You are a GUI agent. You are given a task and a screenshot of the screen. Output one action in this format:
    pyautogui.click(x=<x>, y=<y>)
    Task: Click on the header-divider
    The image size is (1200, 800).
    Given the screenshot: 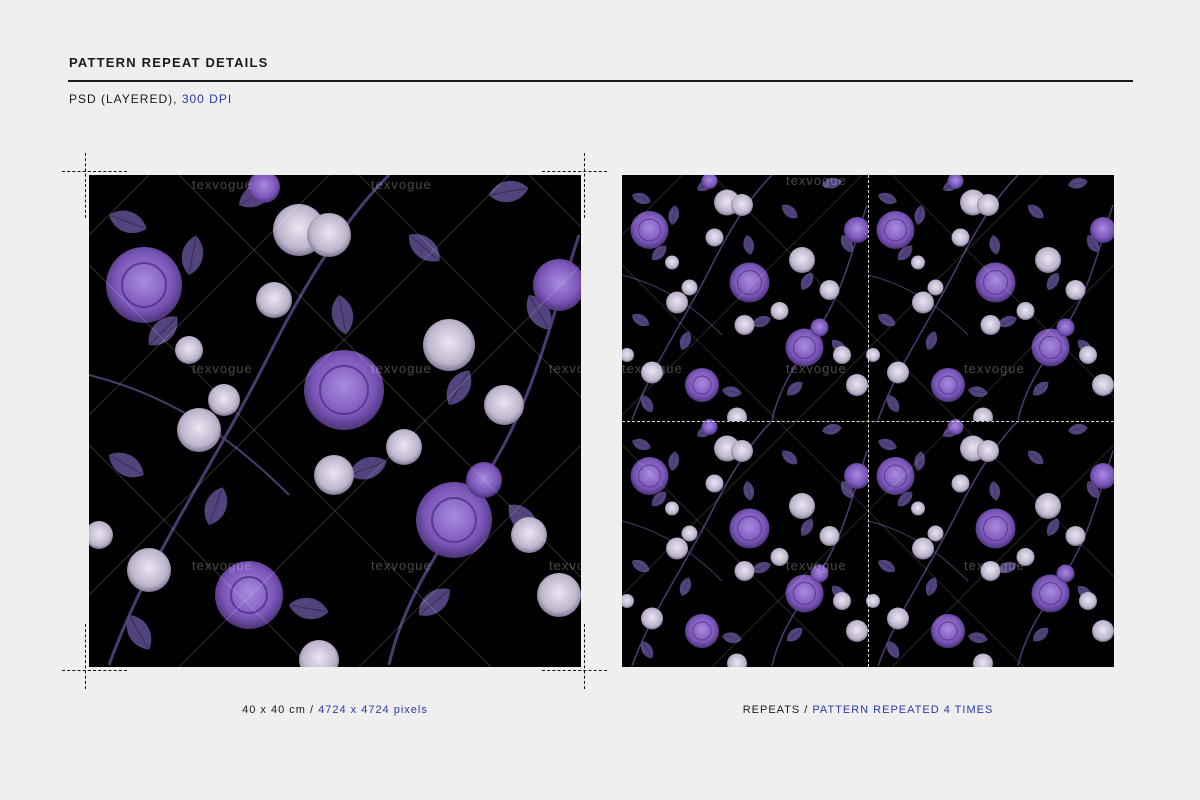 What is the action you would take?
    pyautogui.click(x=600, y=81)
    